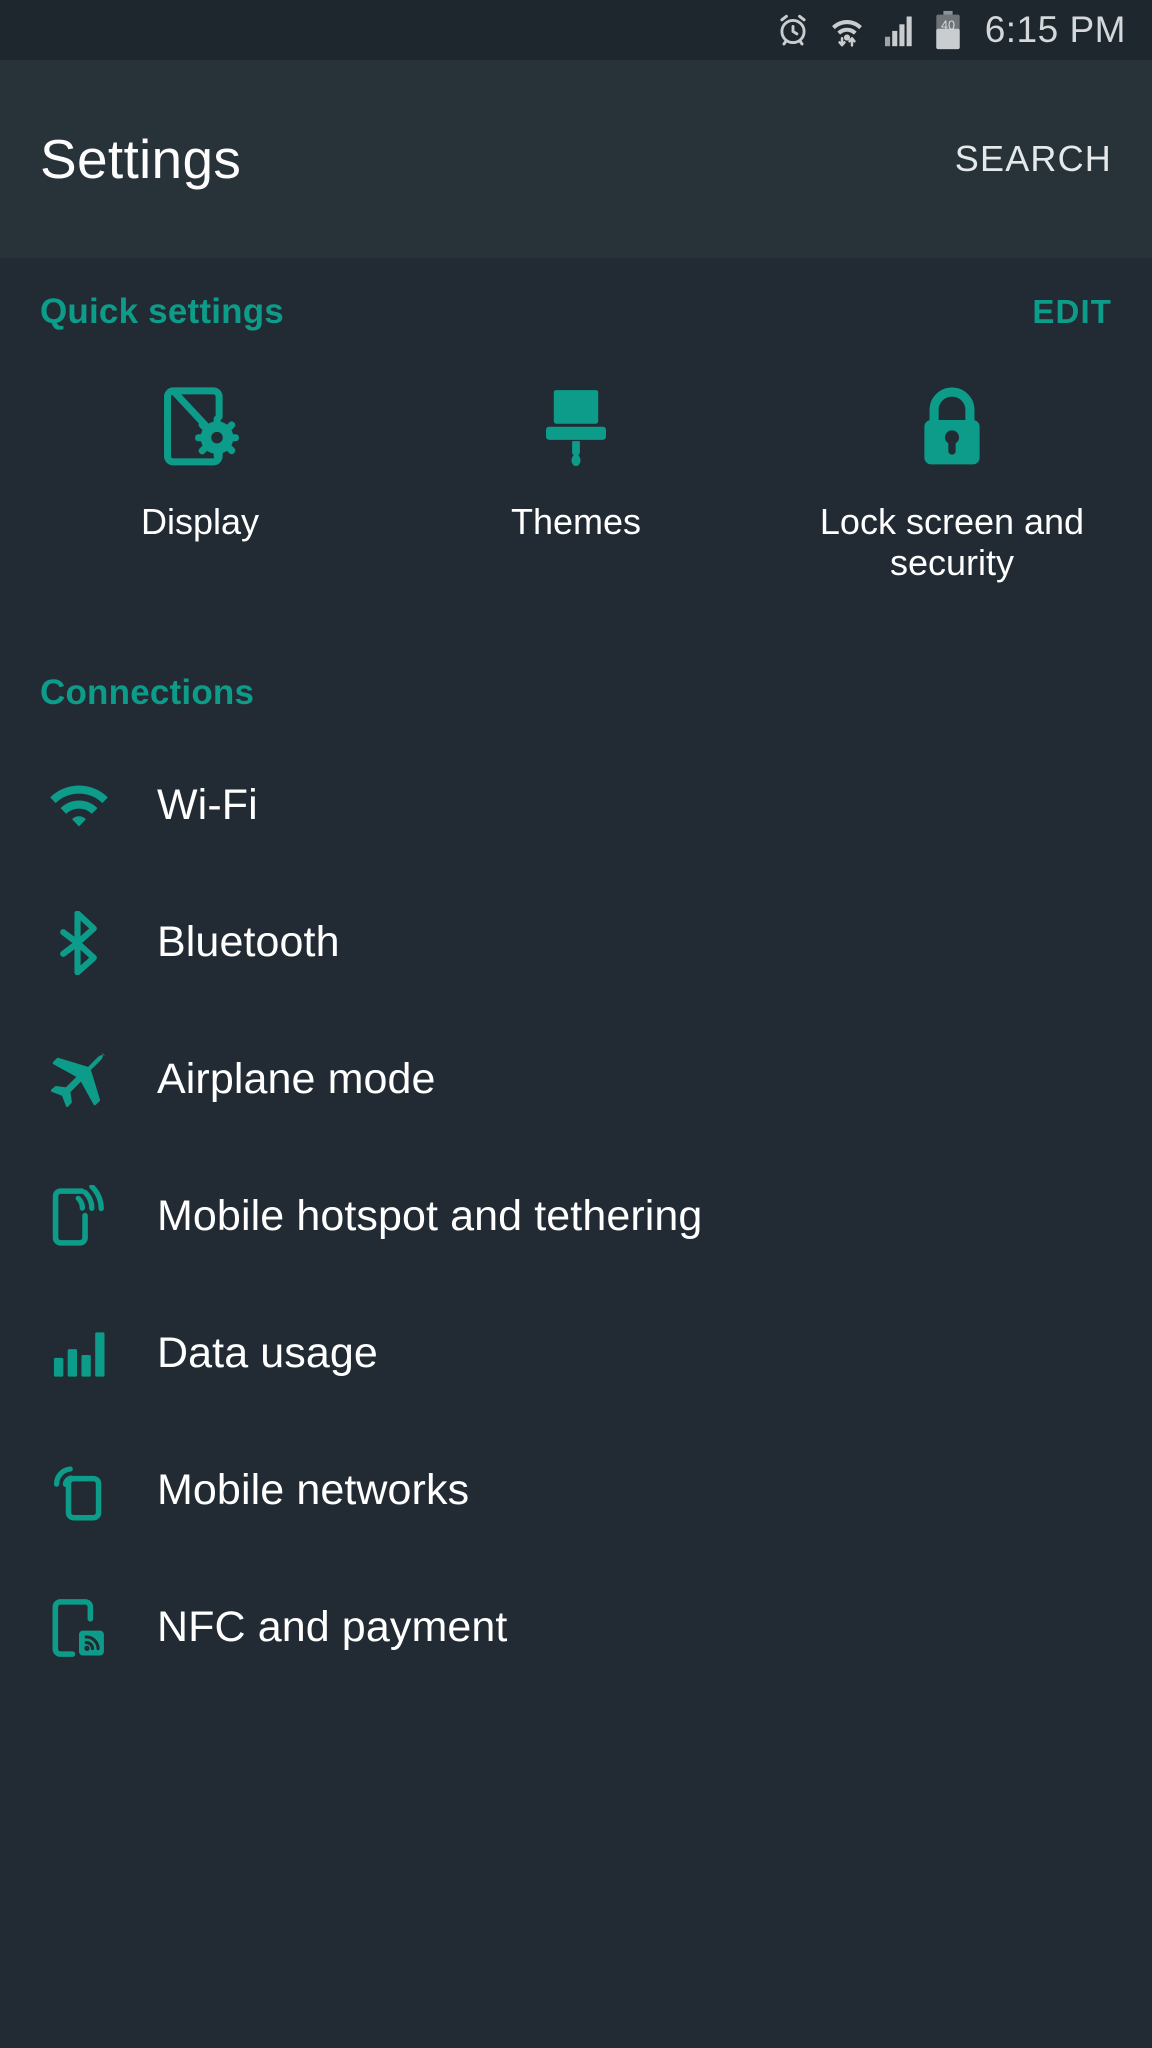  What do you see at coordinates (952, 426) in the screenshot?
I see `lock-icon` at bounding box center [952, 426].